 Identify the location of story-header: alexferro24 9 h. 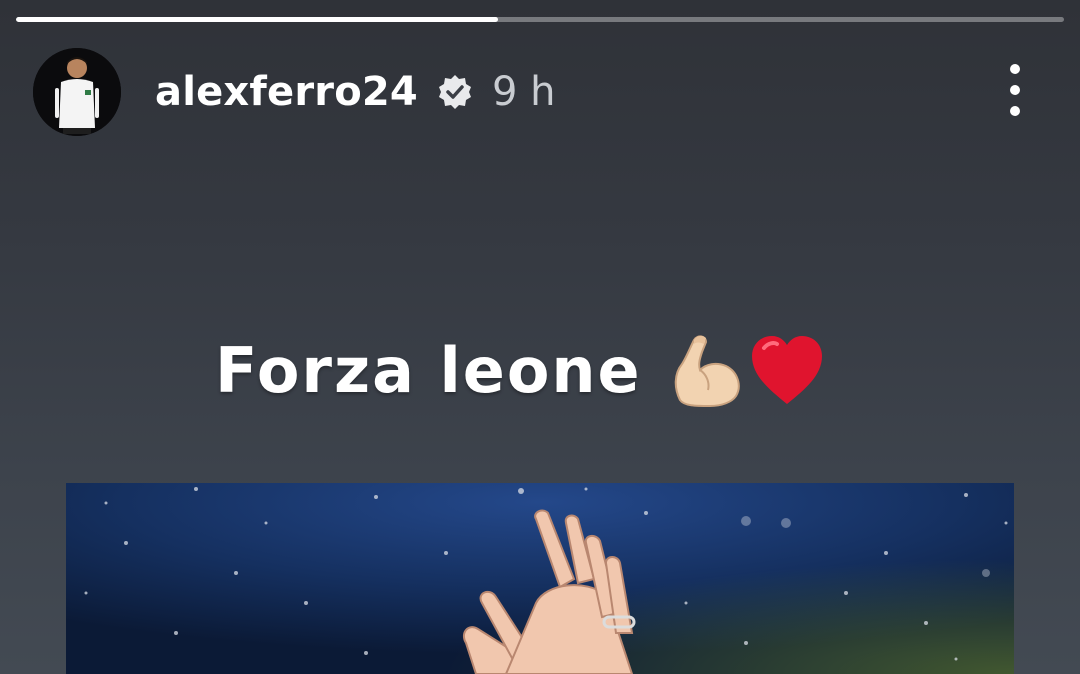
(294, 92).